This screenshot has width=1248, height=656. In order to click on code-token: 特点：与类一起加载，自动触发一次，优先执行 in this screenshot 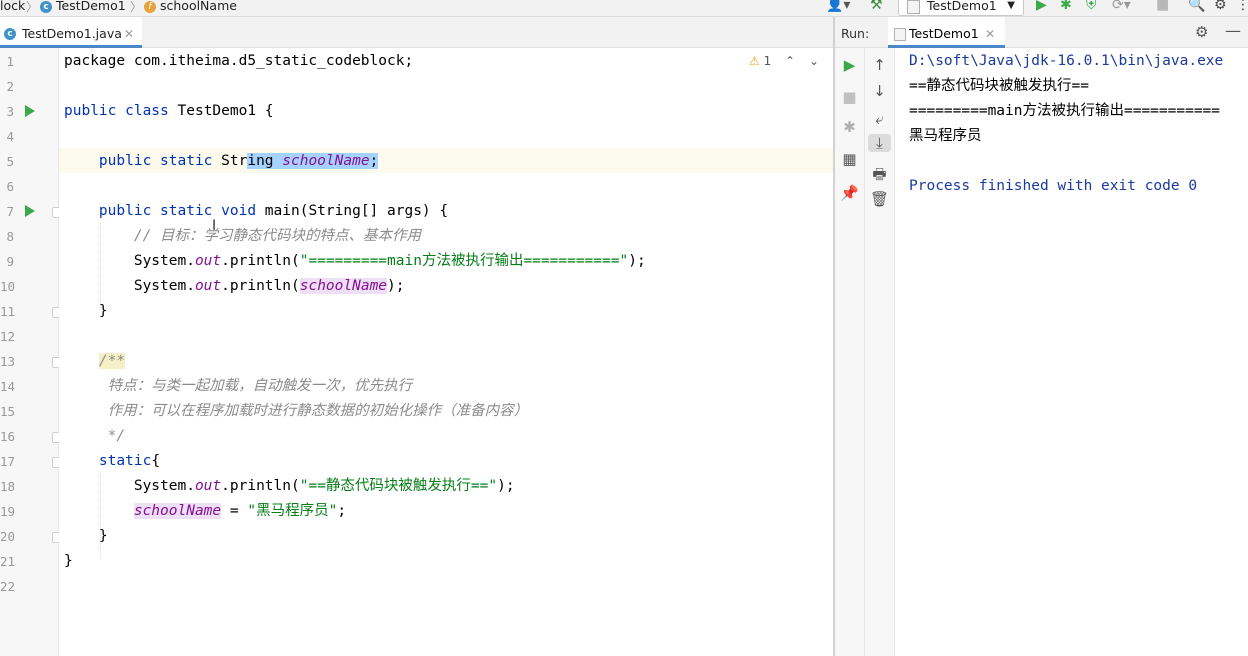, I will do `click(238, 386)`.